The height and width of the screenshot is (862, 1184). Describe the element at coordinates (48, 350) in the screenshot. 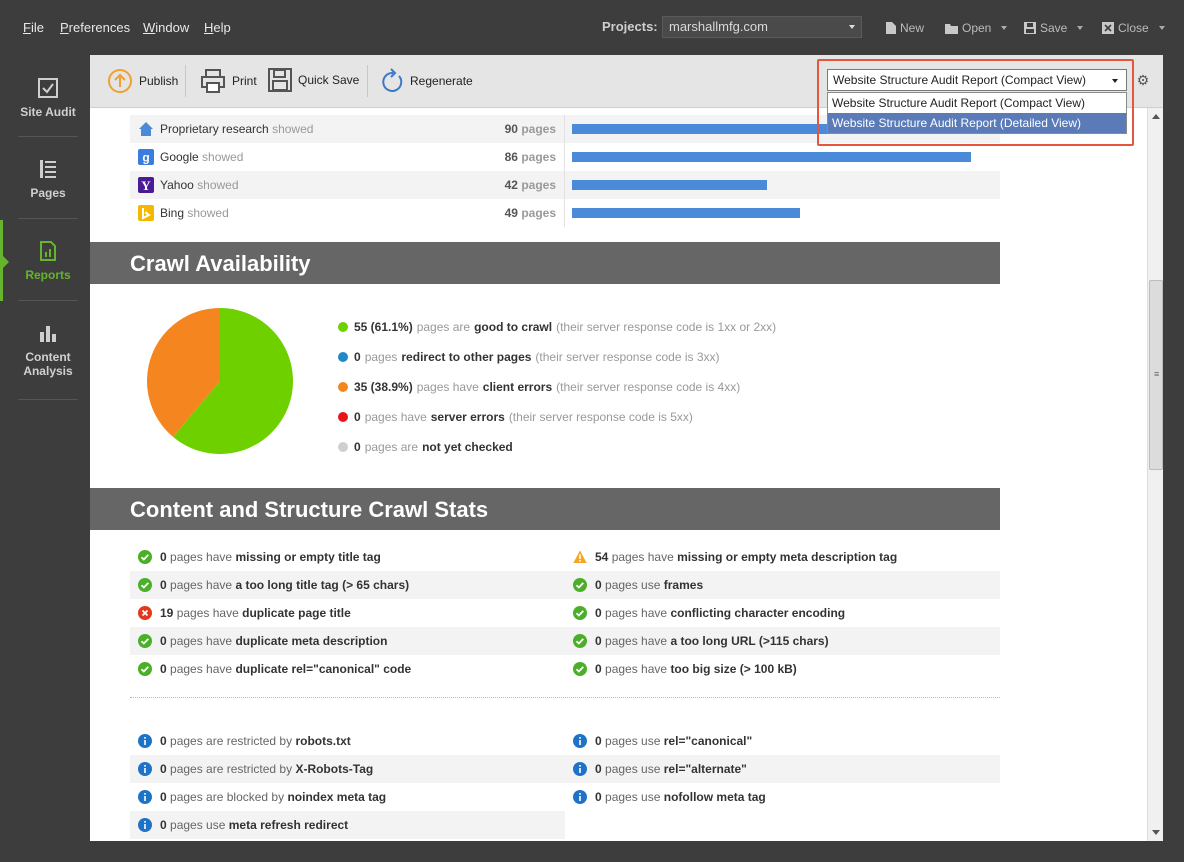

I see `sidebar-item-content-analysis: Content Analysis` at that location.